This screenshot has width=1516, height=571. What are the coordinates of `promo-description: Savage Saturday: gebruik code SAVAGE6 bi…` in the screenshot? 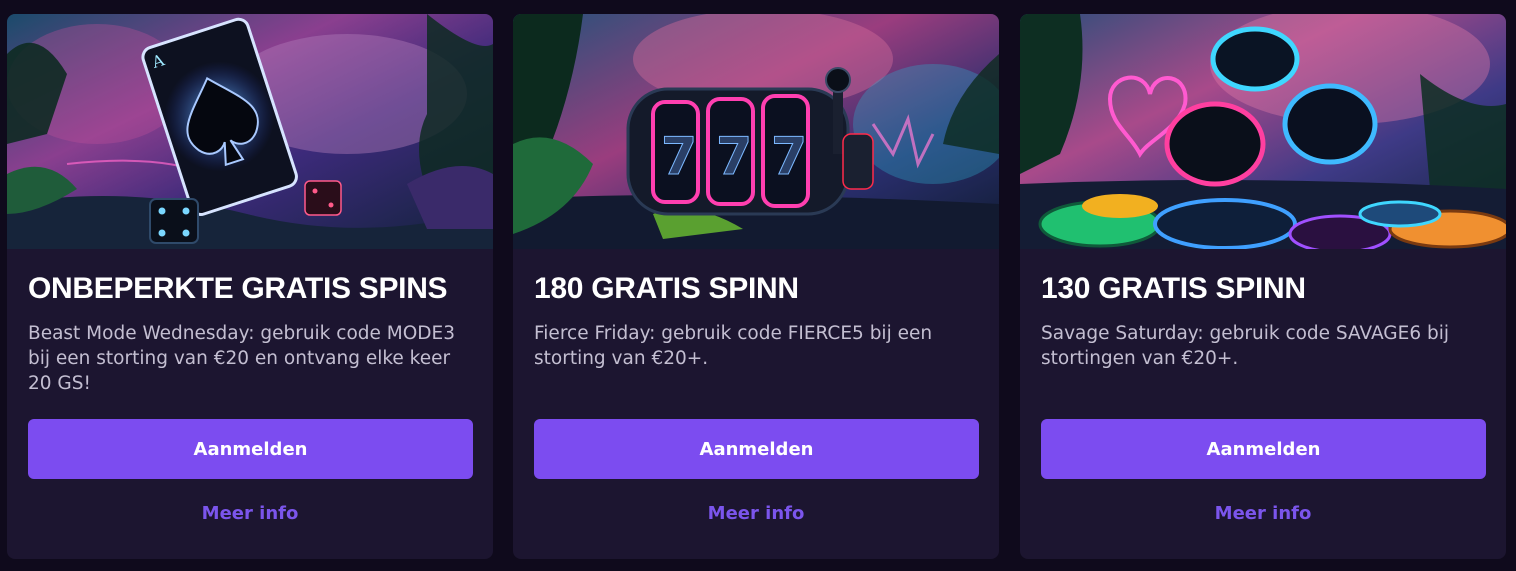 It's located at (1245, 346).